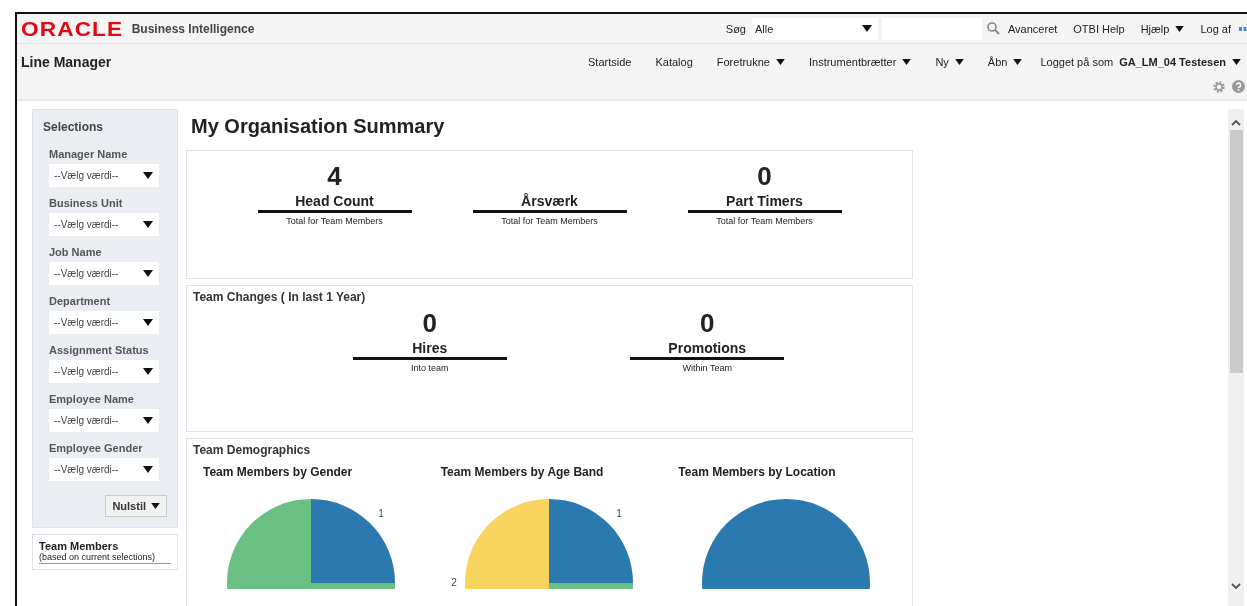 The image size is (1247, 606). What do you see at coordinates (735, 28) in the screenshot?
I see `search-label: Søg` at bounding box center [735, 28].